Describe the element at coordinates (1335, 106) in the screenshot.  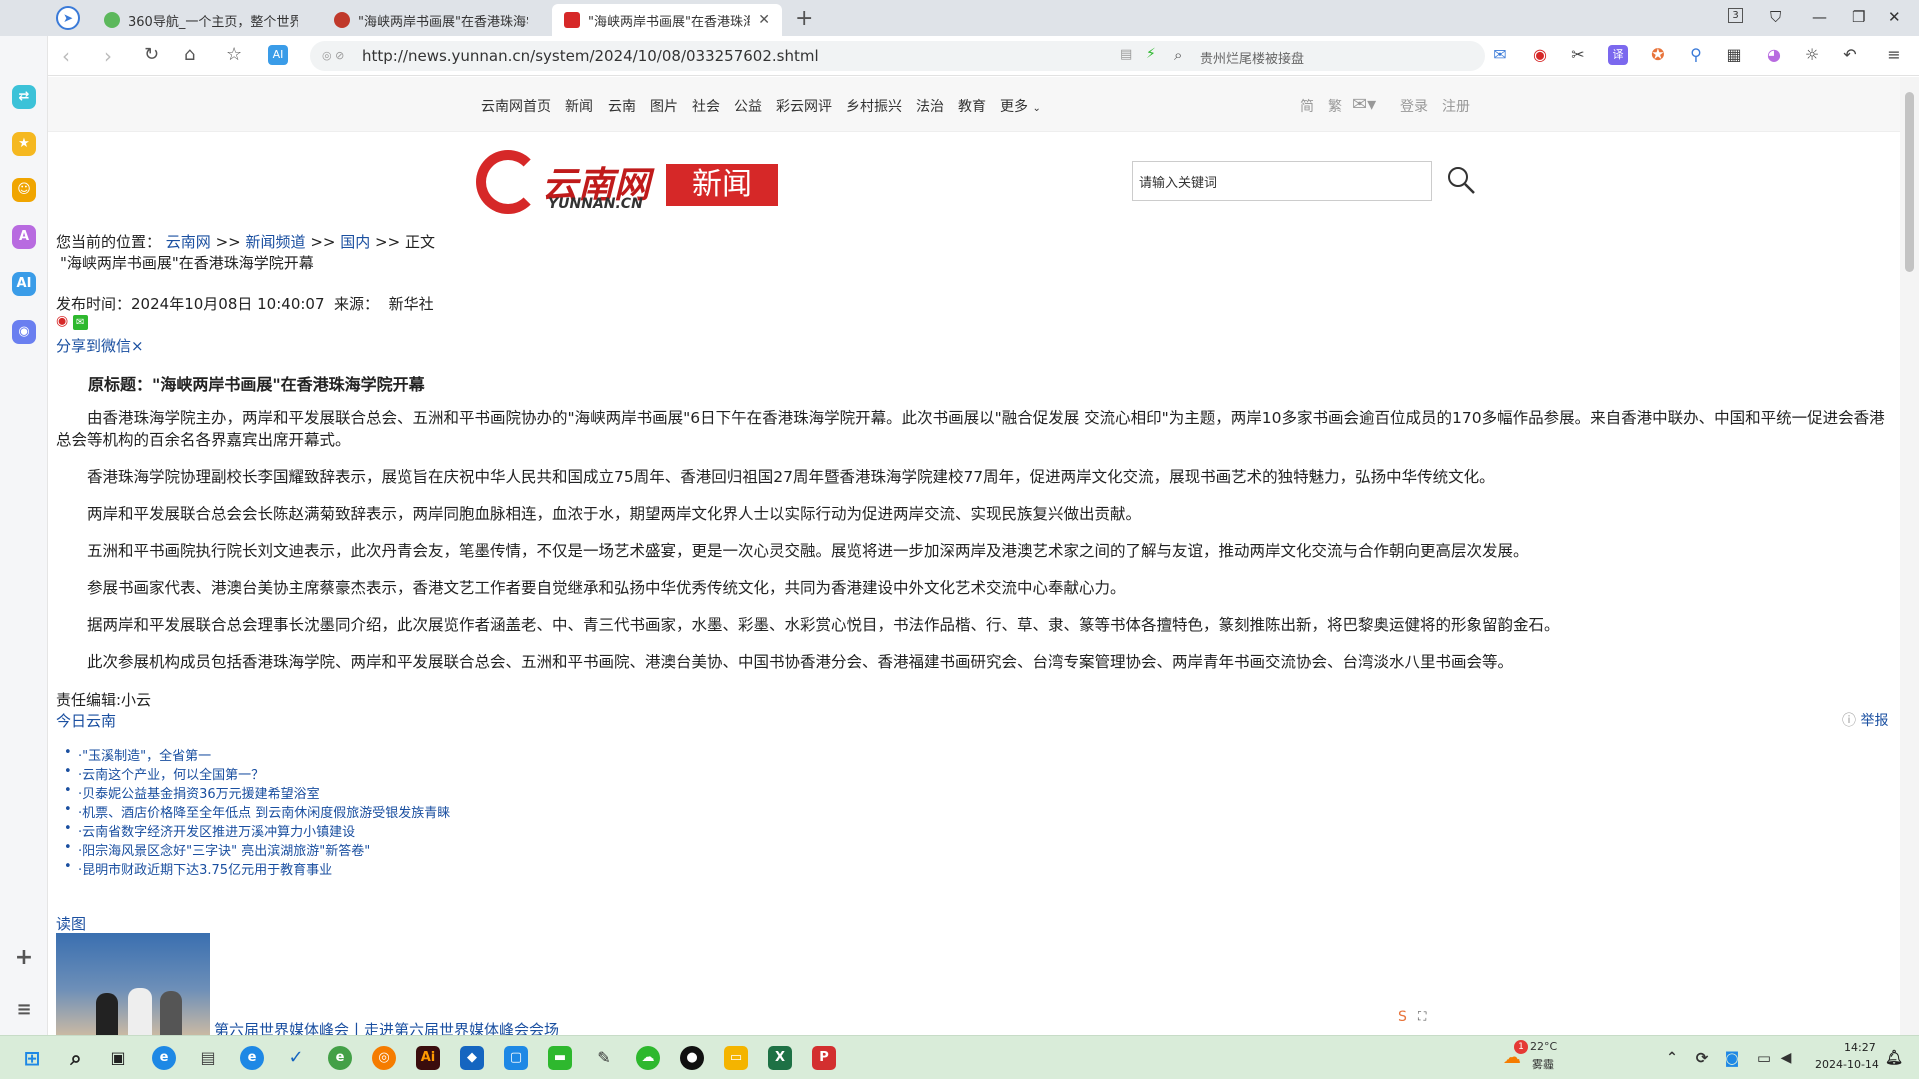
I see `traditional-link: 繁` at that location.